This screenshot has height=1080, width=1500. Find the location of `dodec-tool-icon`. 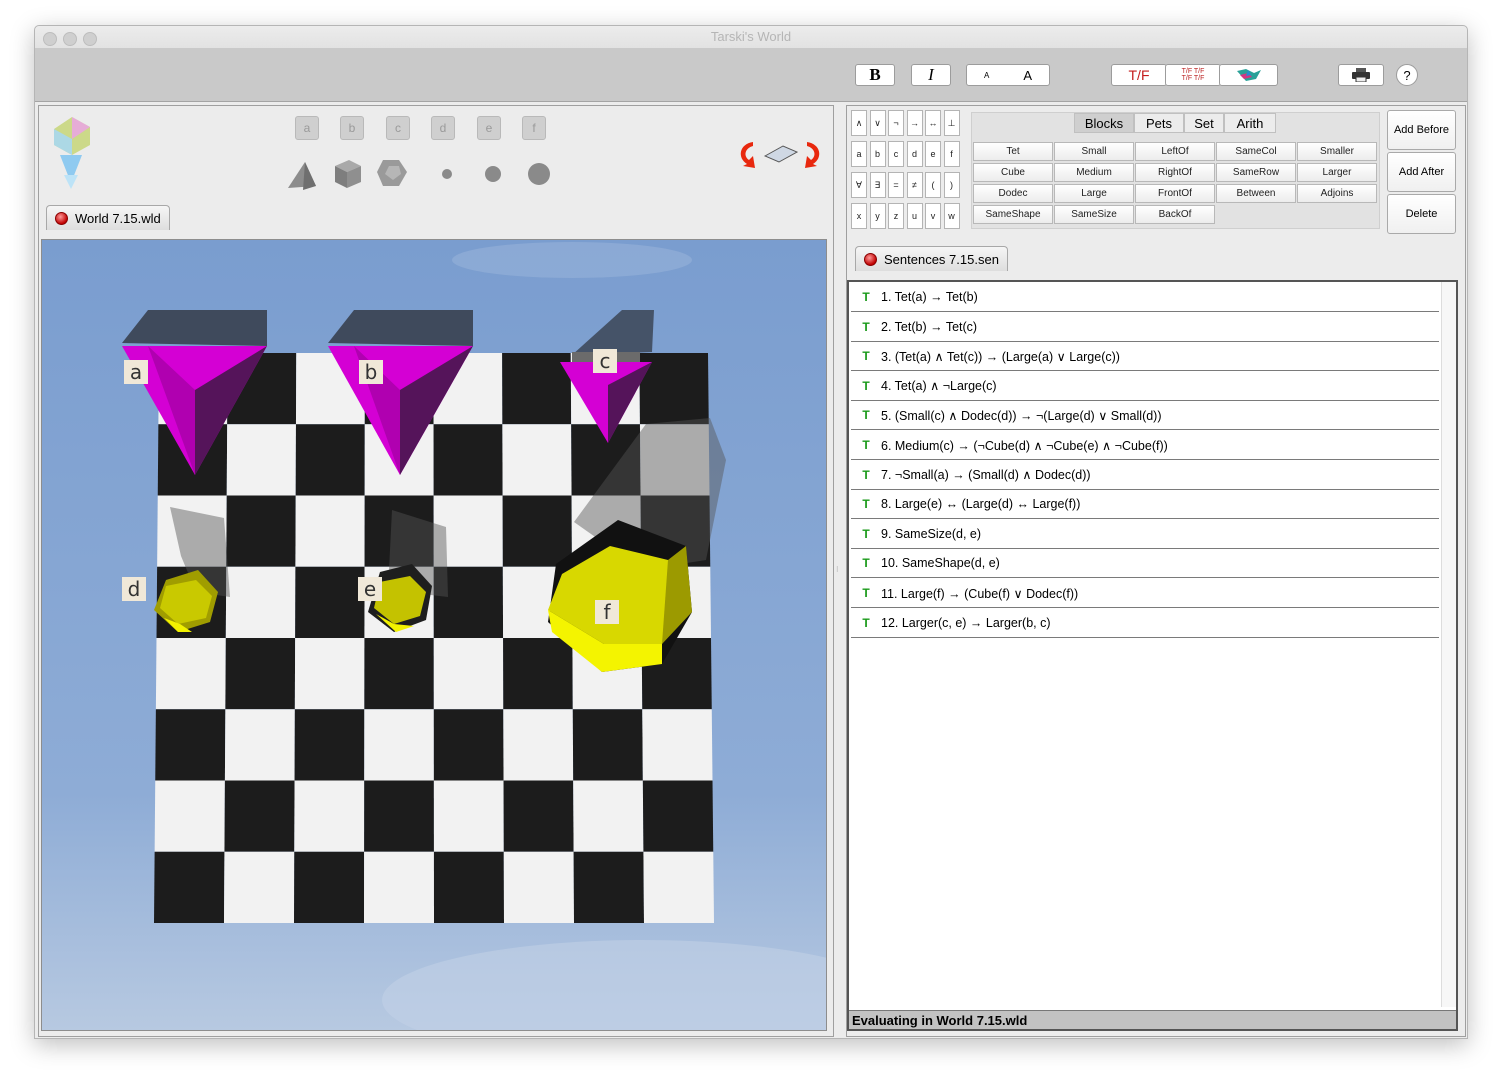

dodec-tool-icon is located at coordinates (392, 173).